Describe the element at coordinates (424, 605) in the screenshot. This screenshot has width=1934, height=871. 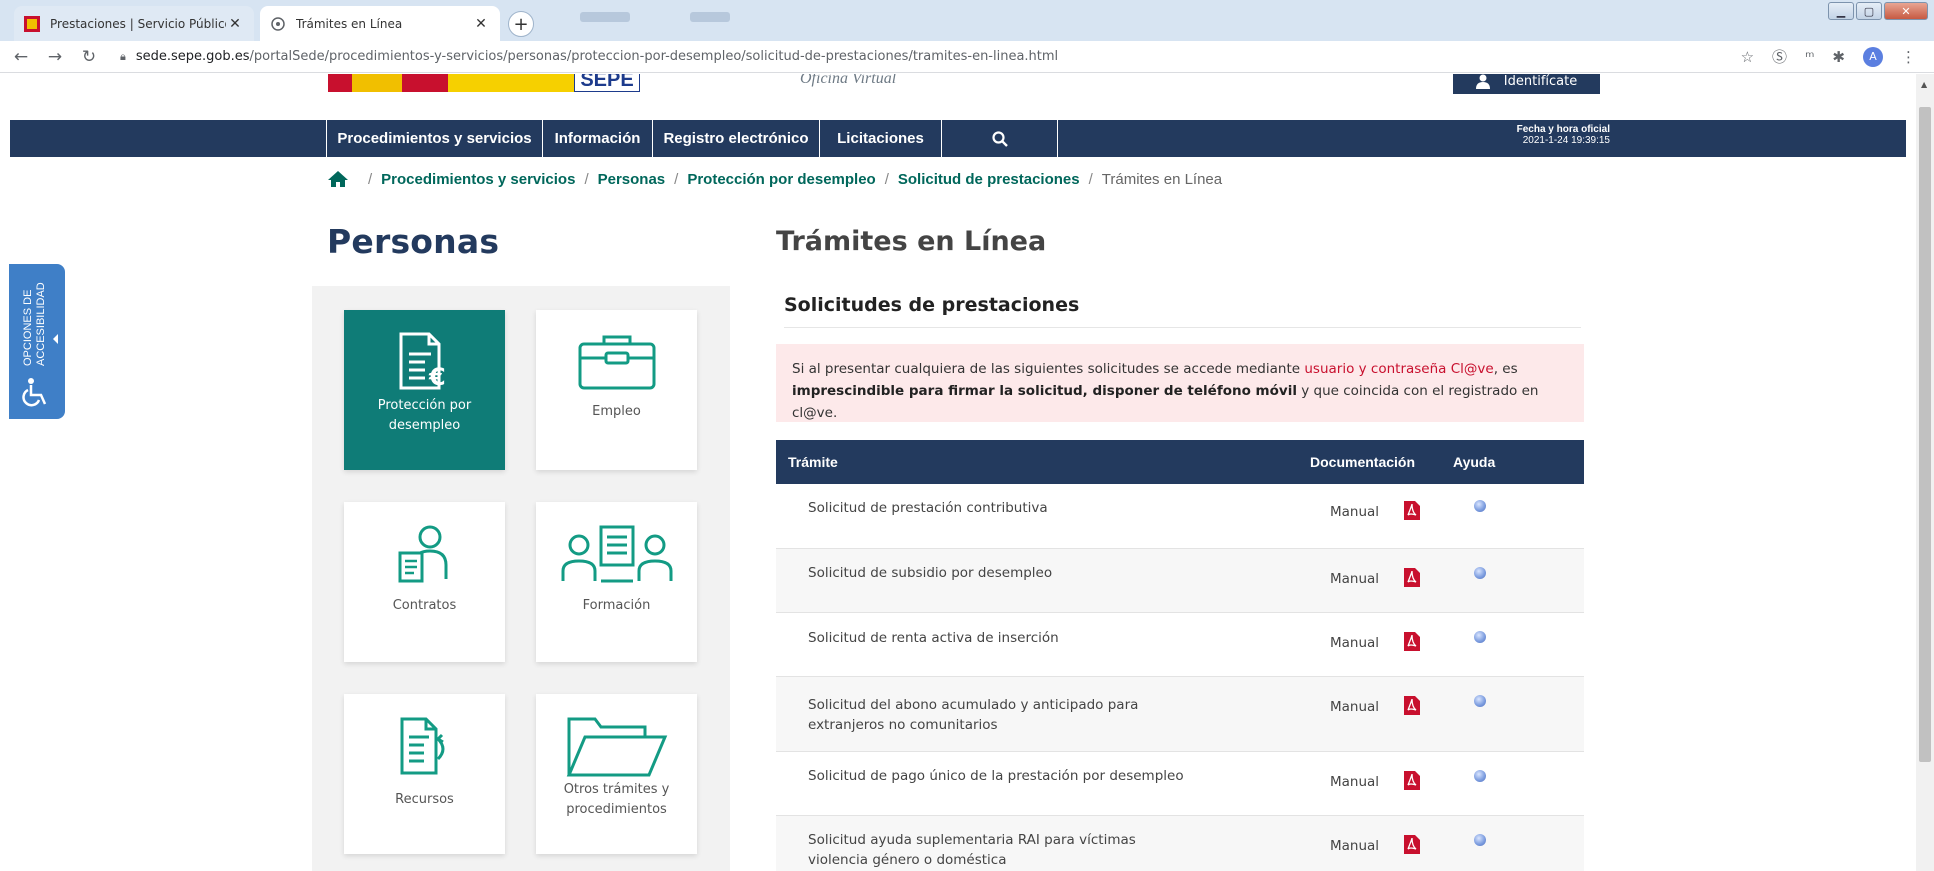
I see `tile-label: Contratos` at that location.